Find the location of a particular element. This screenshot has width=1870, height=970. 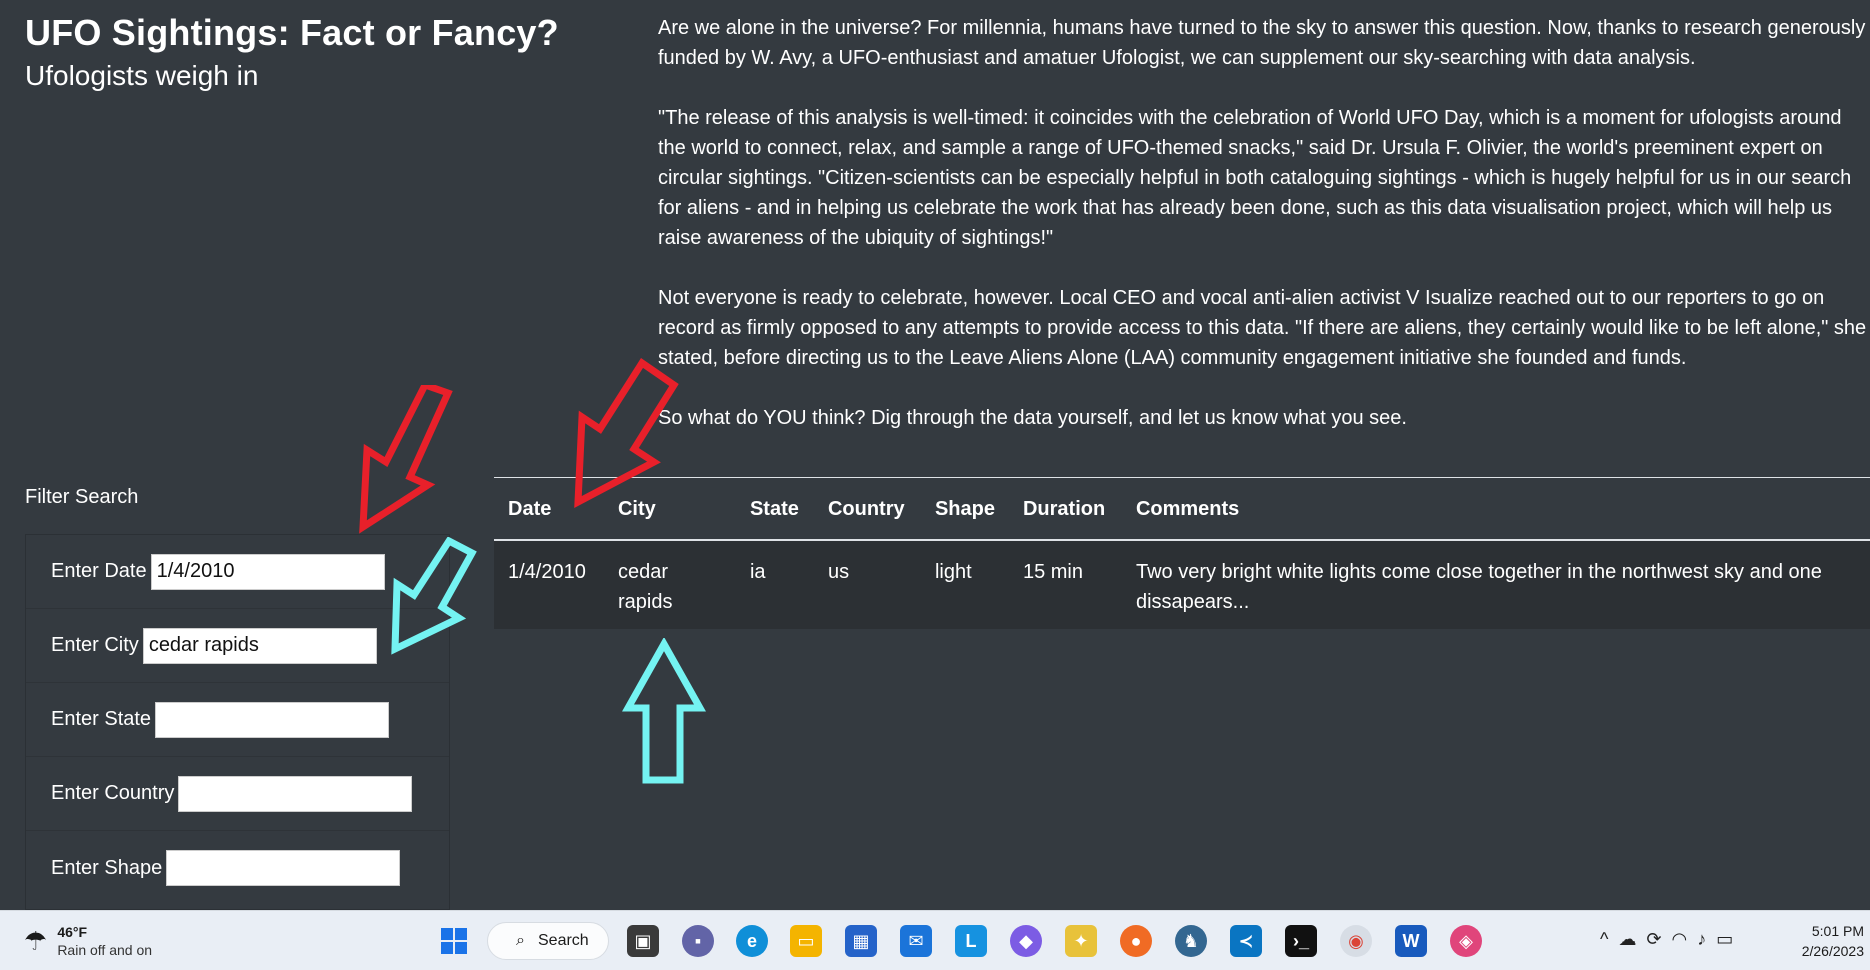

mail-icon: ✉ is located at coordinates (916, 941).